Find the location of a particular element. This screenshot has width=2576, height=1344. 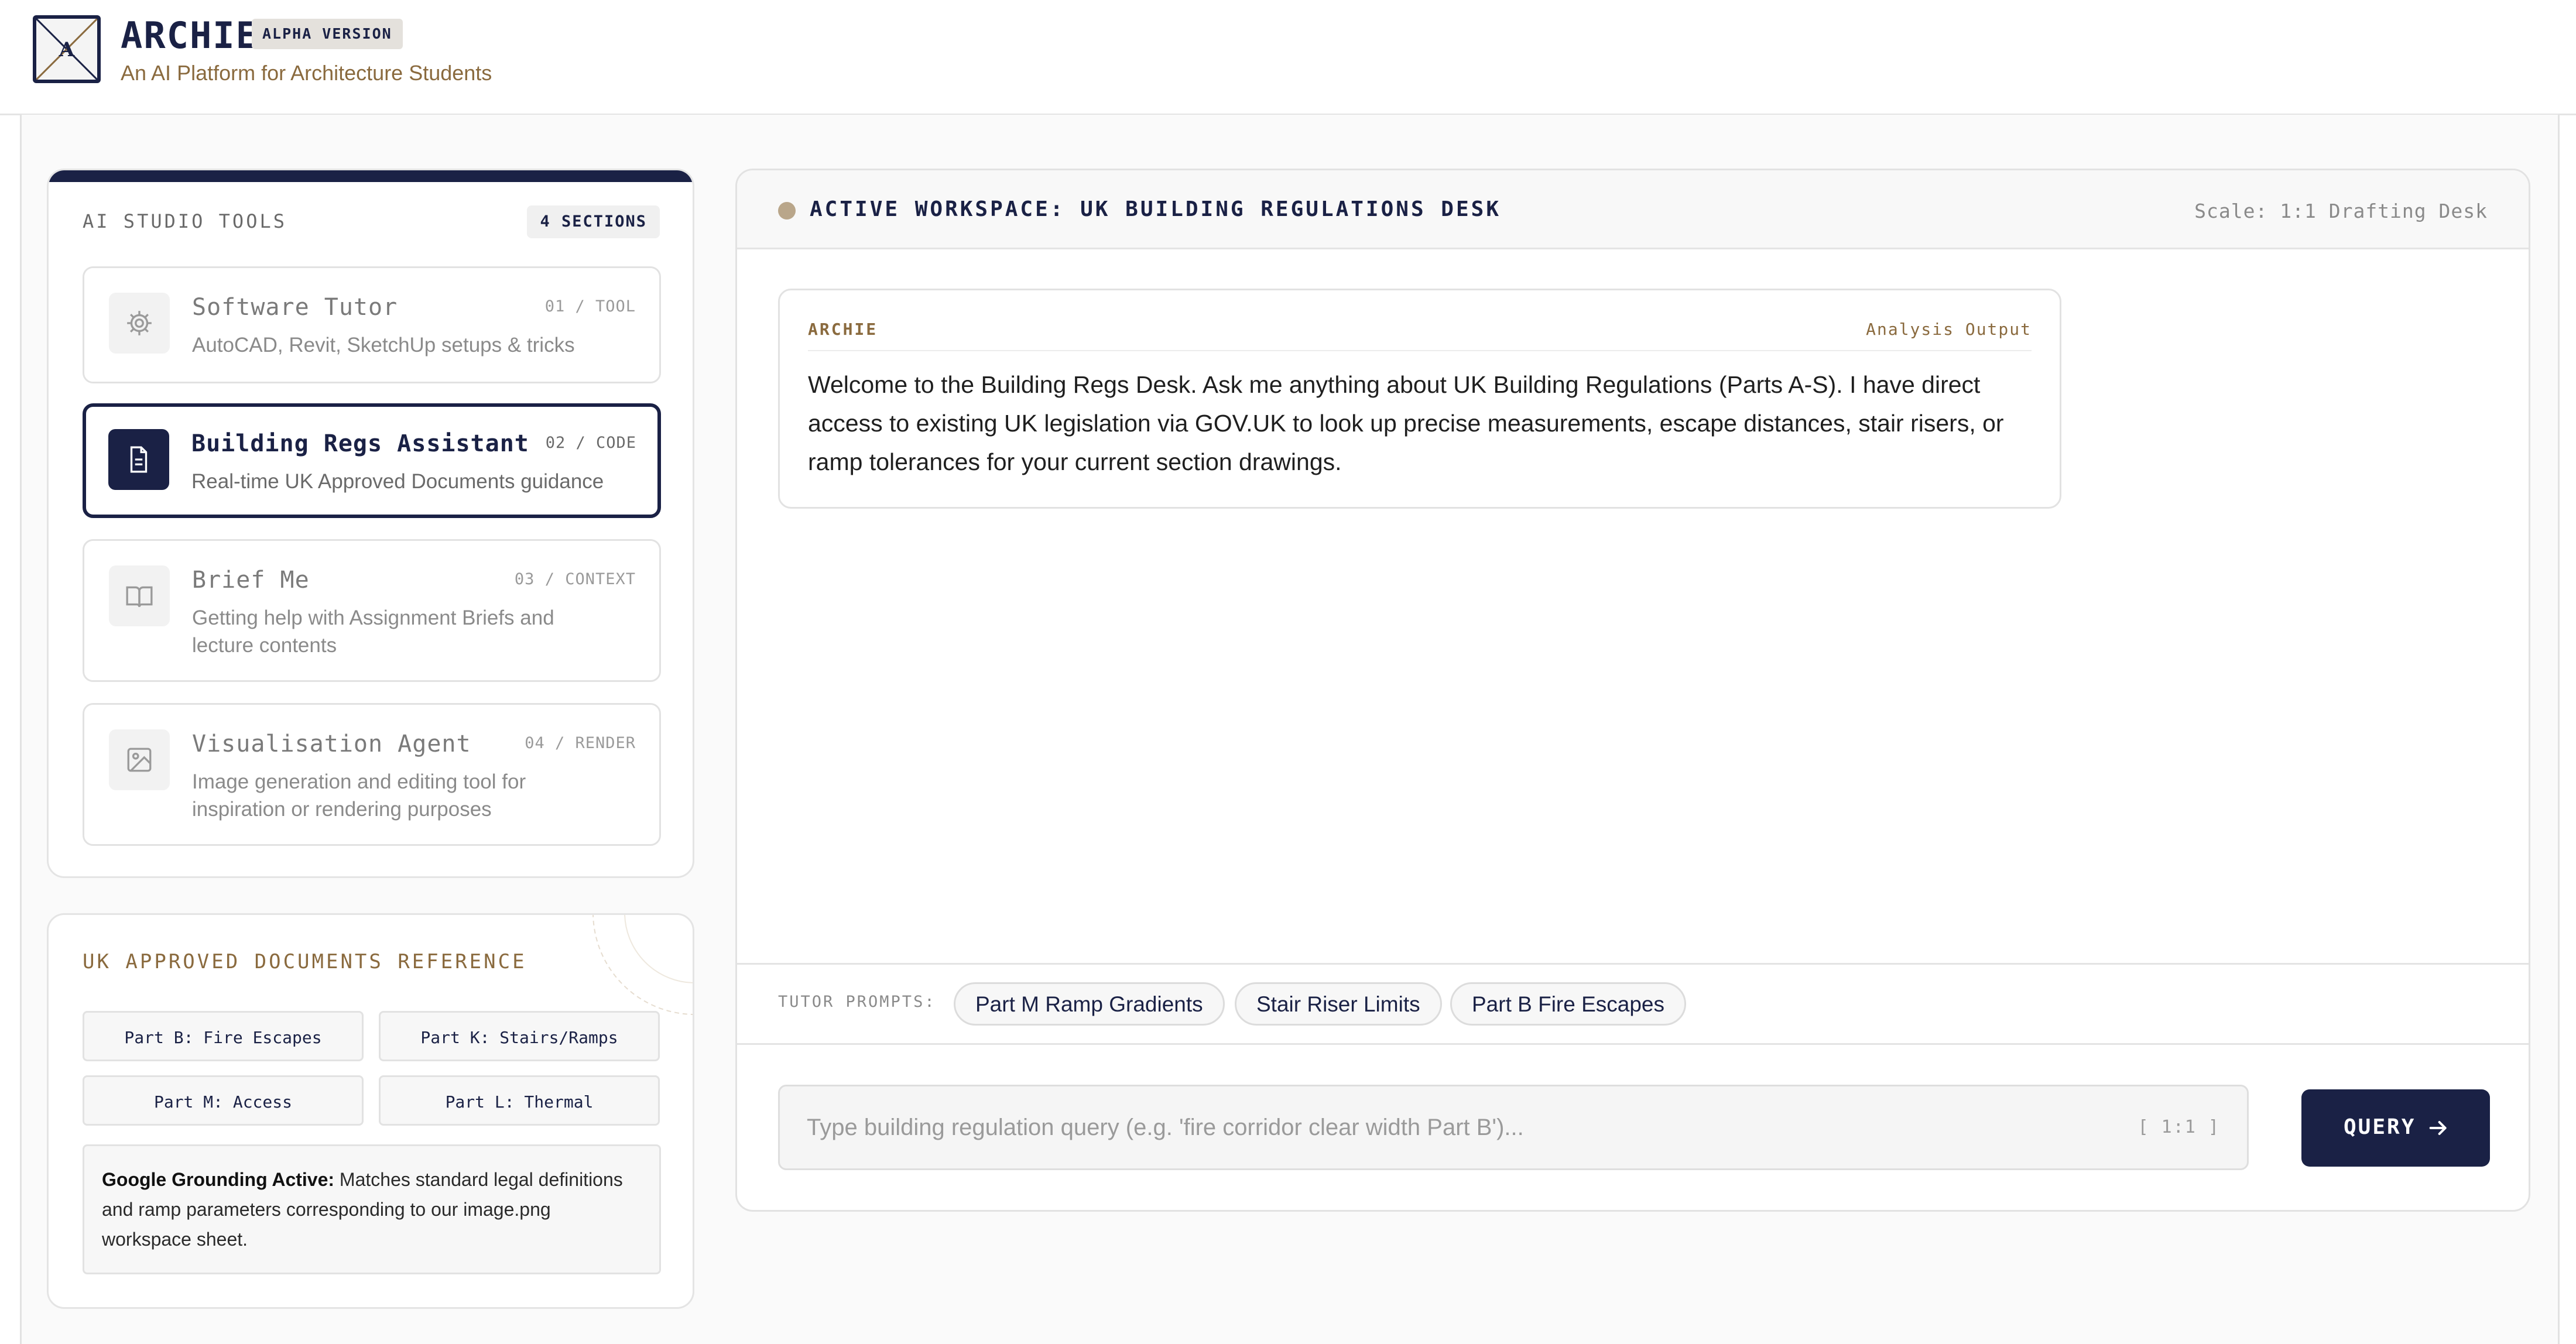

archie-logo-icon: A is located at coordinates (67, 49).